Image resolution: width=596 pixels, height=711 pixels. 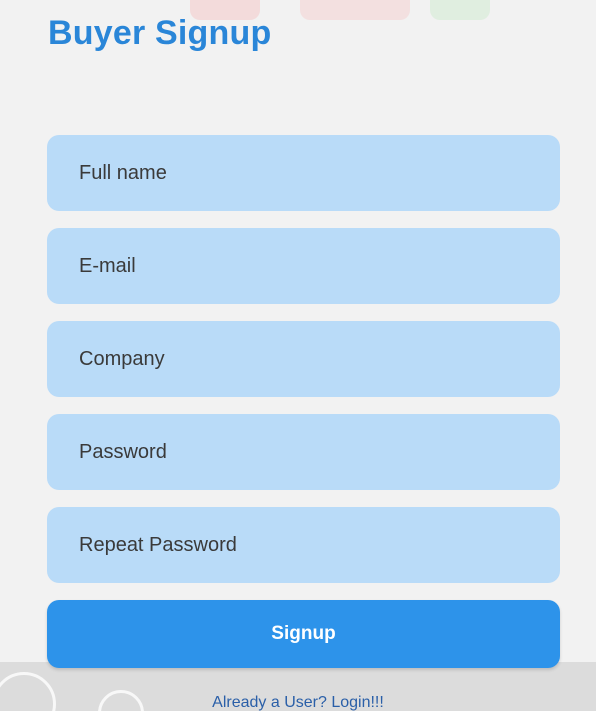 What do you see at coordinates (160, 33) in the screenshot?
I see `page-title: Buyer Signup` at bounding box center [160, 33].